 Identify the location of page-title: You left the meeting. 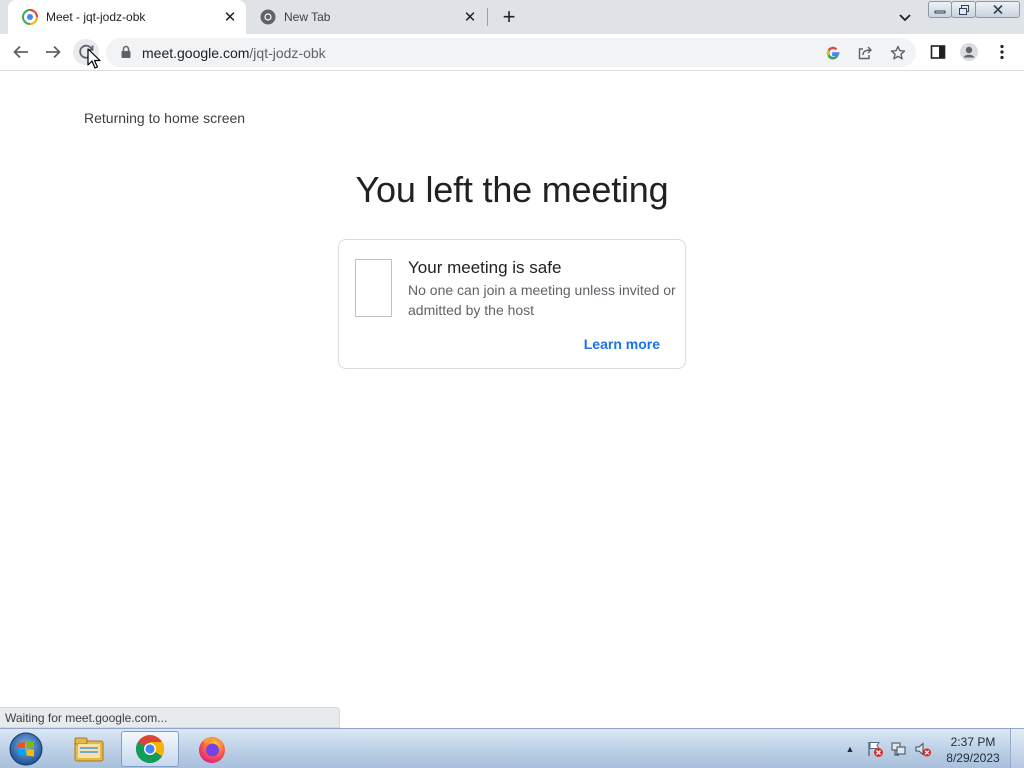
(512, 189).